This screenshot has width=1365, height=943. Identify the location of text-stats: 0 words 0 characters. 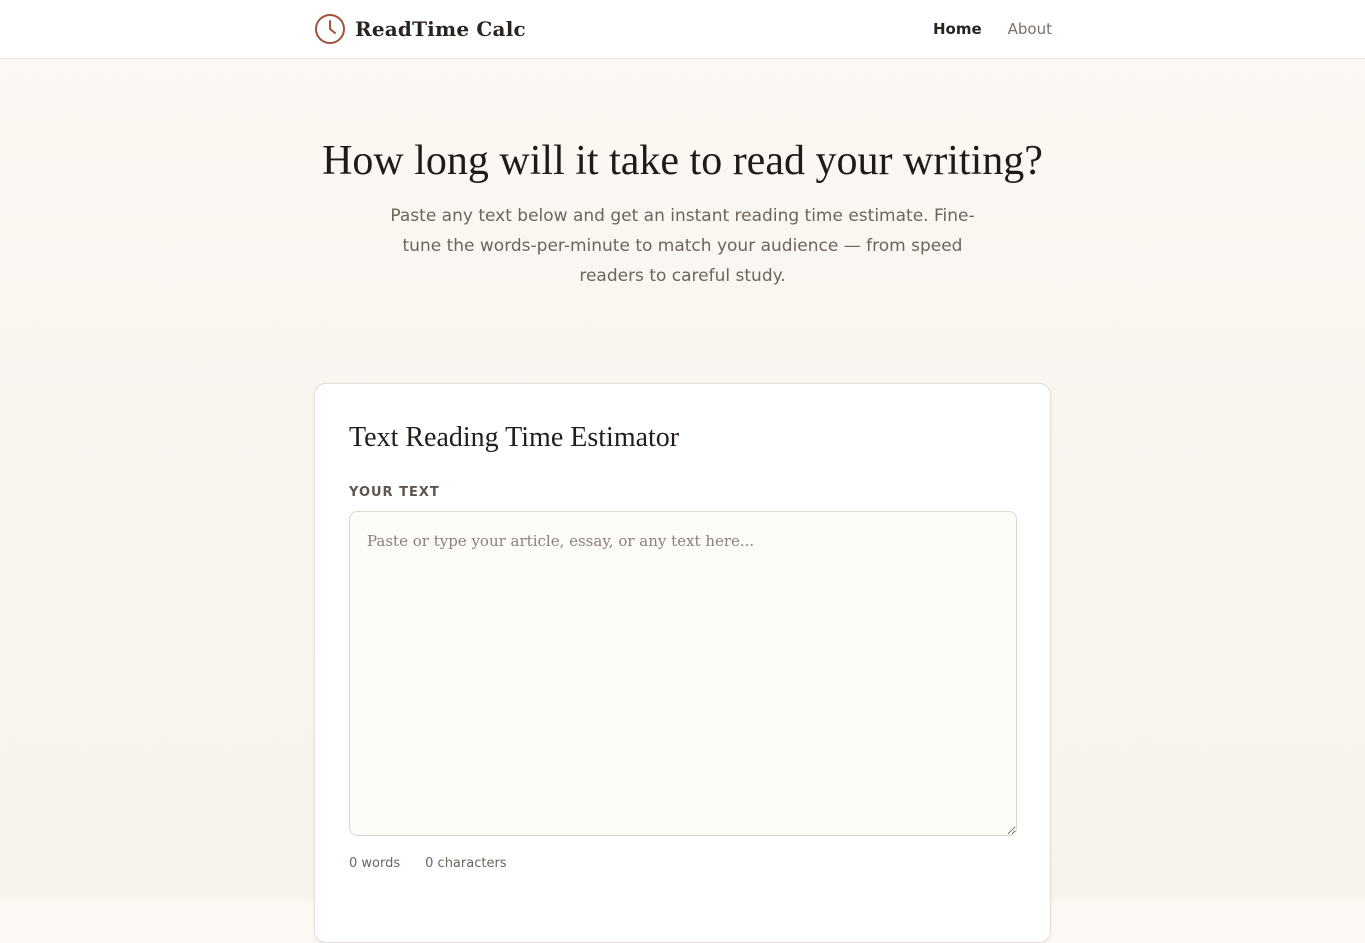
(428, 863).